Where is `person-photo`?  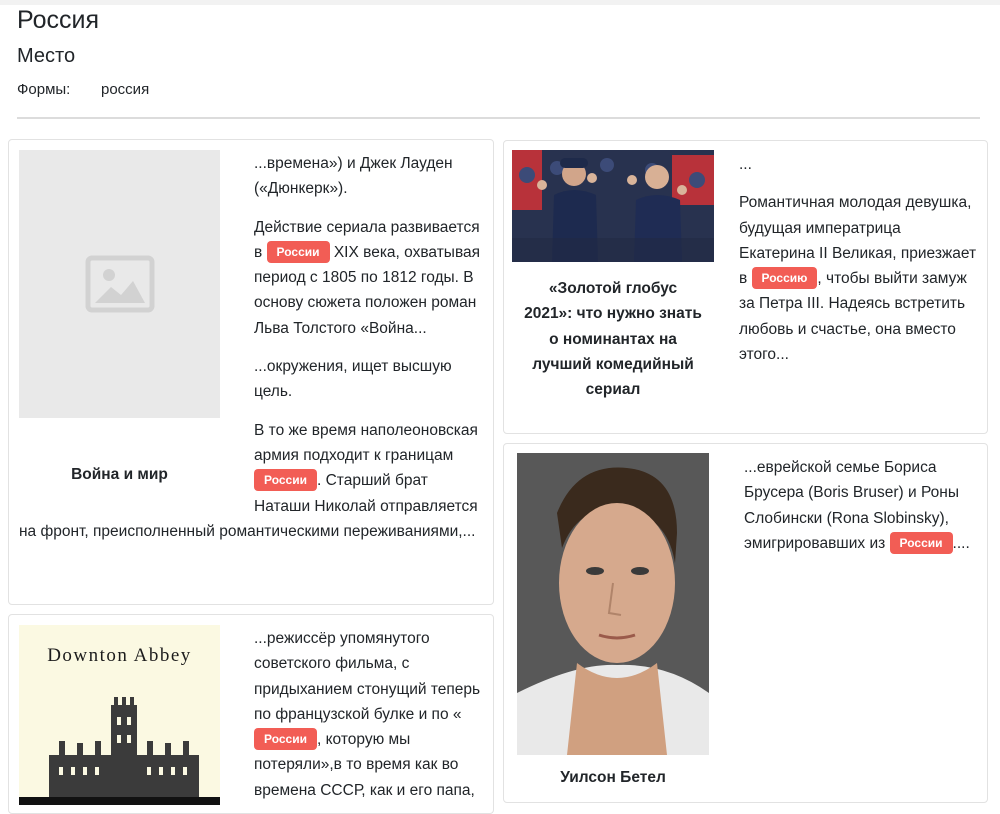
person-photo is located at coordinates (613, 604).